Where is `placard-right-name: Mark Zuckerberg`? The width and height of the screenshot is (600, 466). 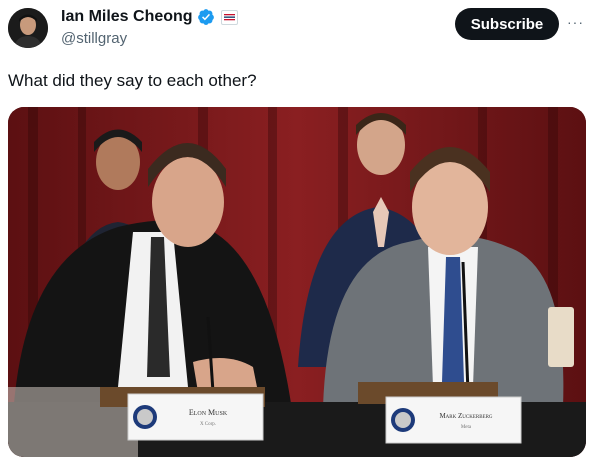 placard-right-name: Mark Zuckerberg is located at coordinates (465, 416).